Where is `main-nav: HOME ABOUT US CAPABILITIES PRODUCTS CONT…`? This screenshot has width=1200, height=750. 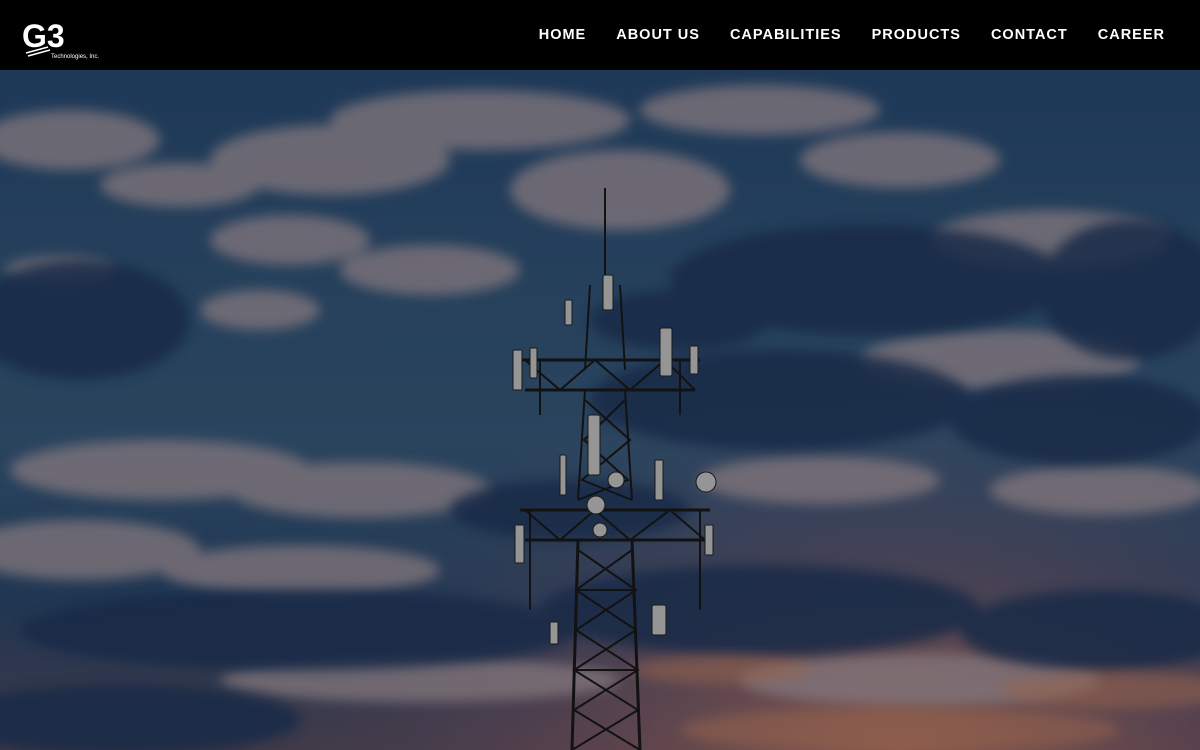
main-nav: HOME ABOUT US CAPABILITIES PRODUCTS CONT… is located at coordinates (852, 35).